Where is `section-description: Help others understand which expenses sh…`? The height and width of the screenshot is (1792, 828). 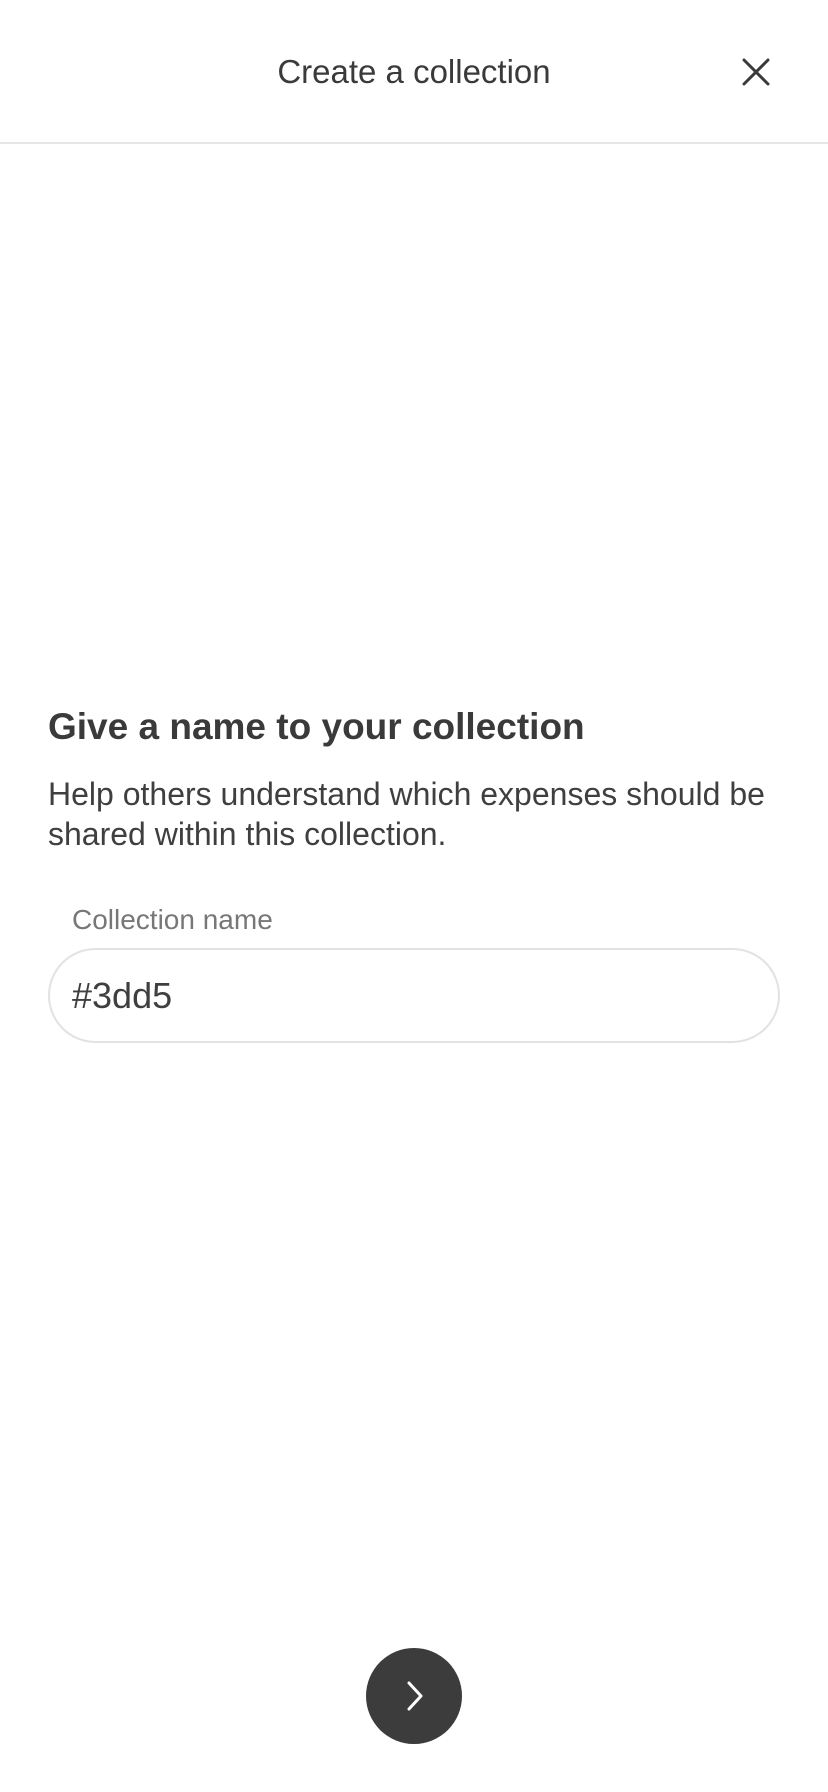
section-description: Help others understand which expenses sh… is located at coordinates (406, 814).